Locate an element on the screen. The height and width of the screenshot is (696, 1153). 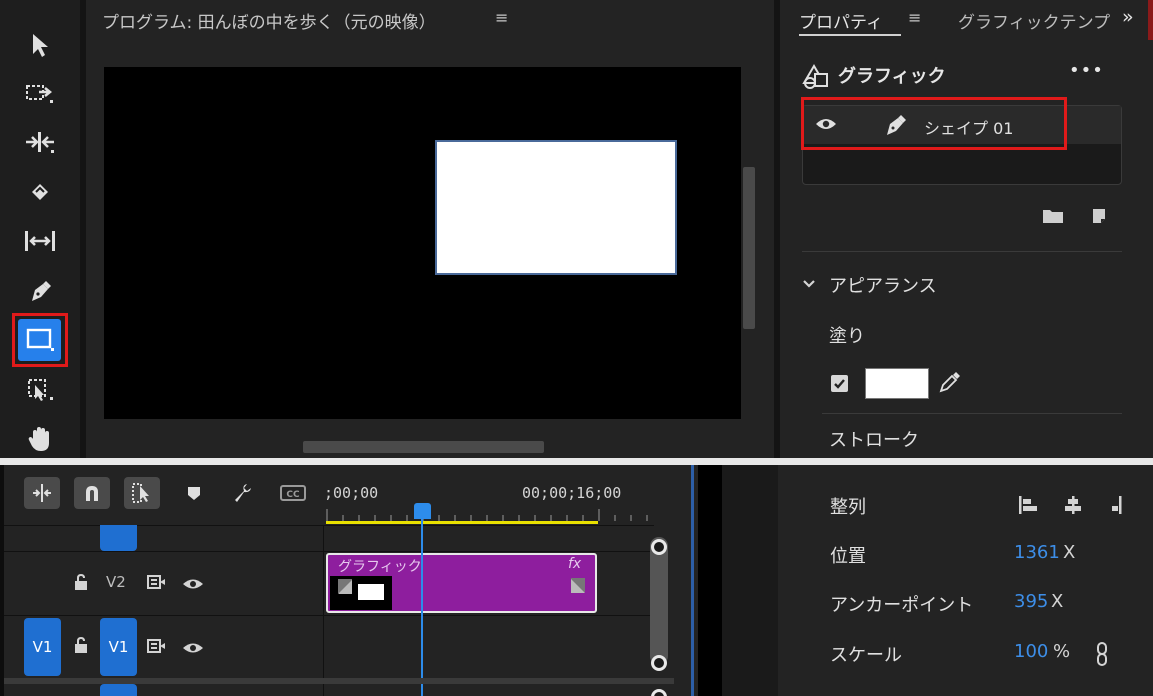
transform-properties: 整列 位置 1361 X アンカーポイント 395 X スケール 100 % is located at coordinates (965, 580).